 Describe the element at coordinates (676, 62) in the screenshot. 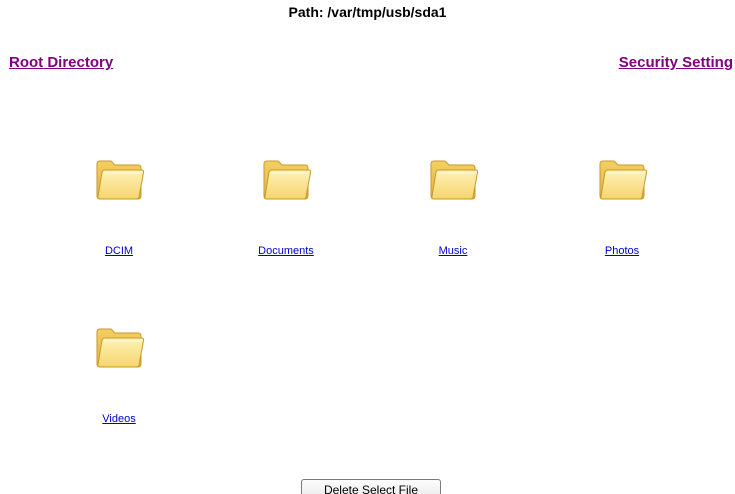

I see `security-setting-link: Security Setting` at that location.